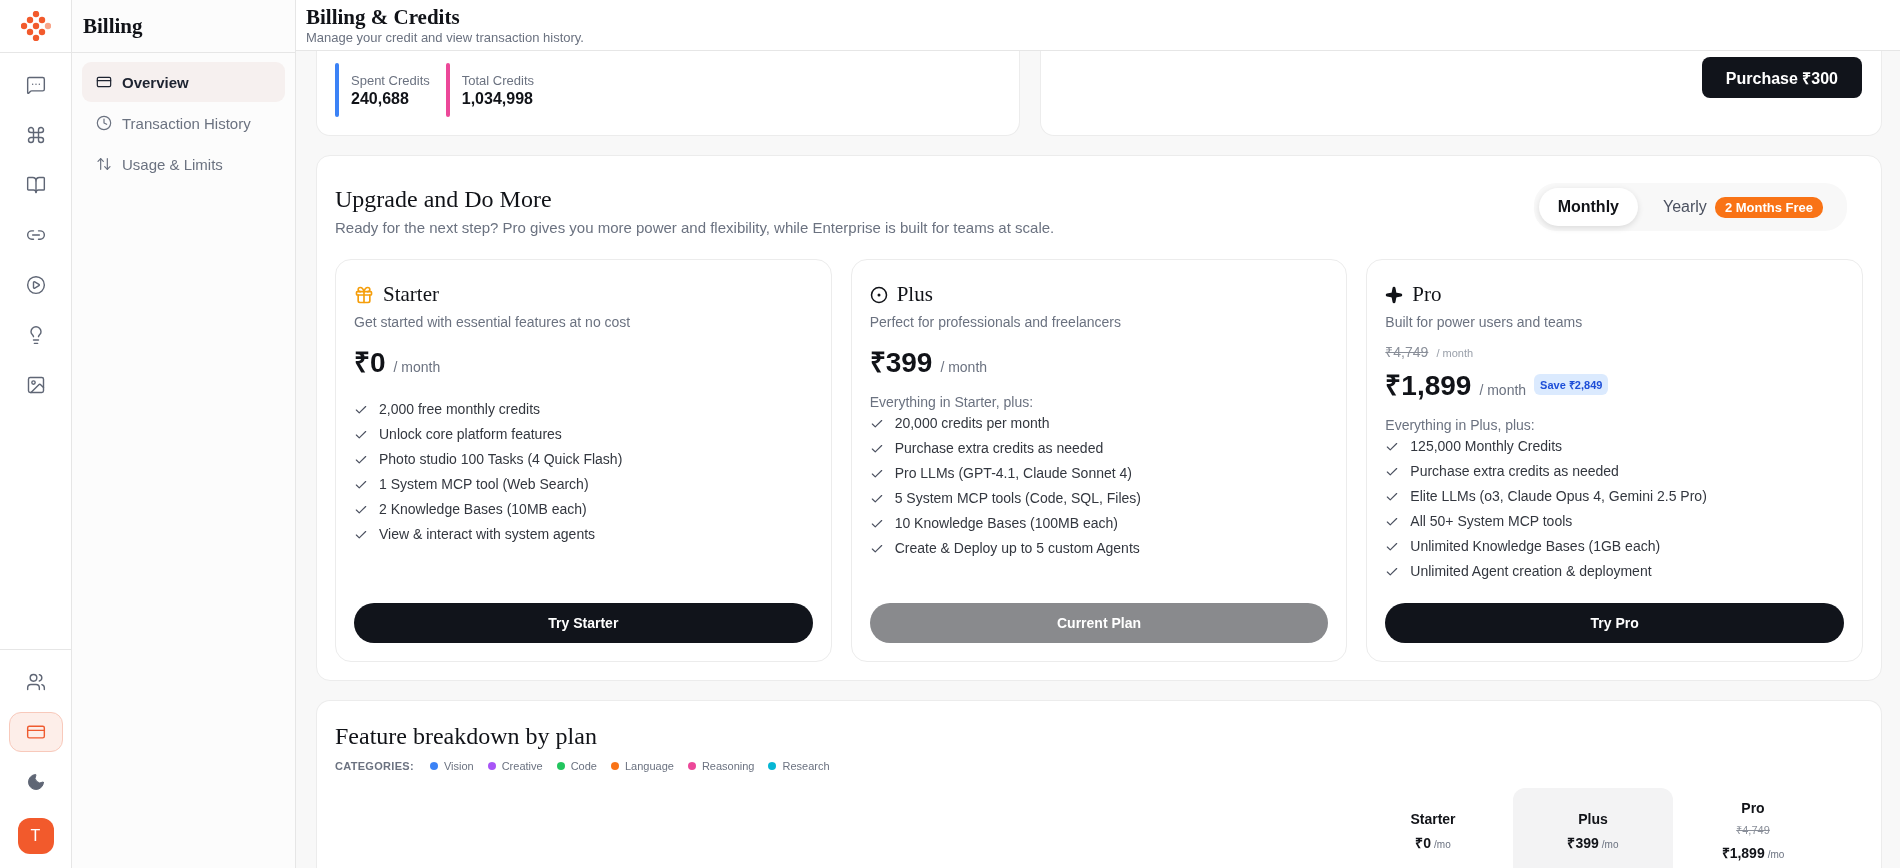 Image resolution: width=1900 pixels, height=868 pixels. What do you see at coordinates (1427, 294) in the screenshot?
I see `plan-name: Pro` at bounding box center [1427, 294].